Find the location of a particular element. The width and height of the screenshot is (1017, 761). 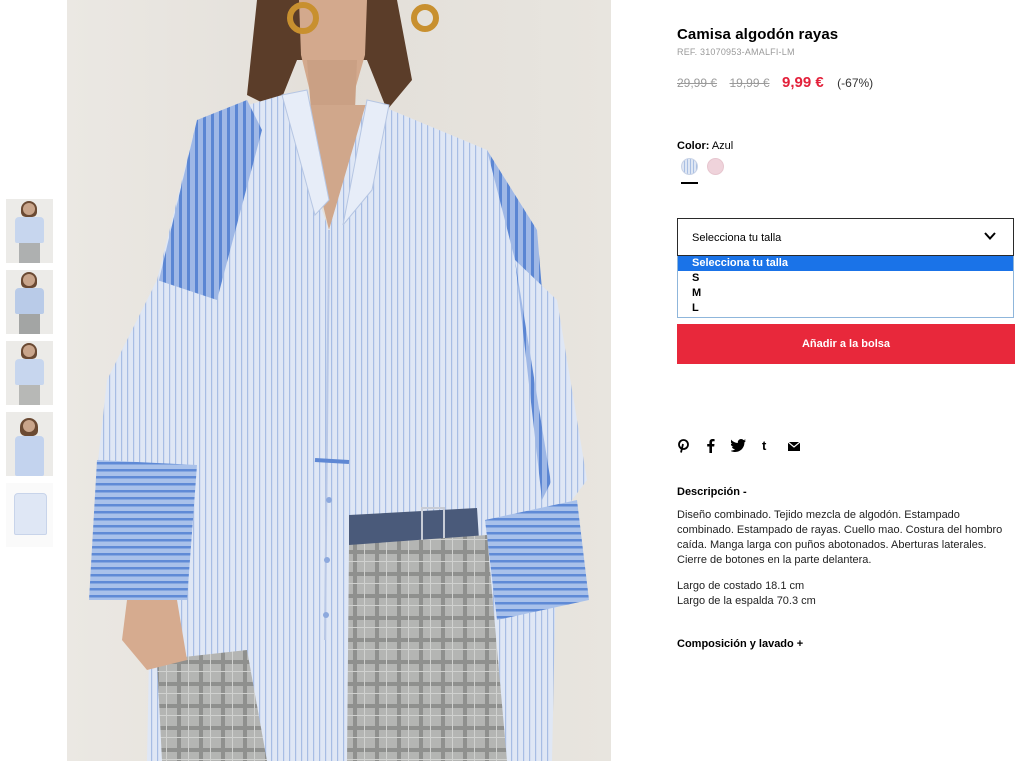

price-block: 29,99 € 19,99 € 9,99 € (-67%) is located at coordinates (775, 83).